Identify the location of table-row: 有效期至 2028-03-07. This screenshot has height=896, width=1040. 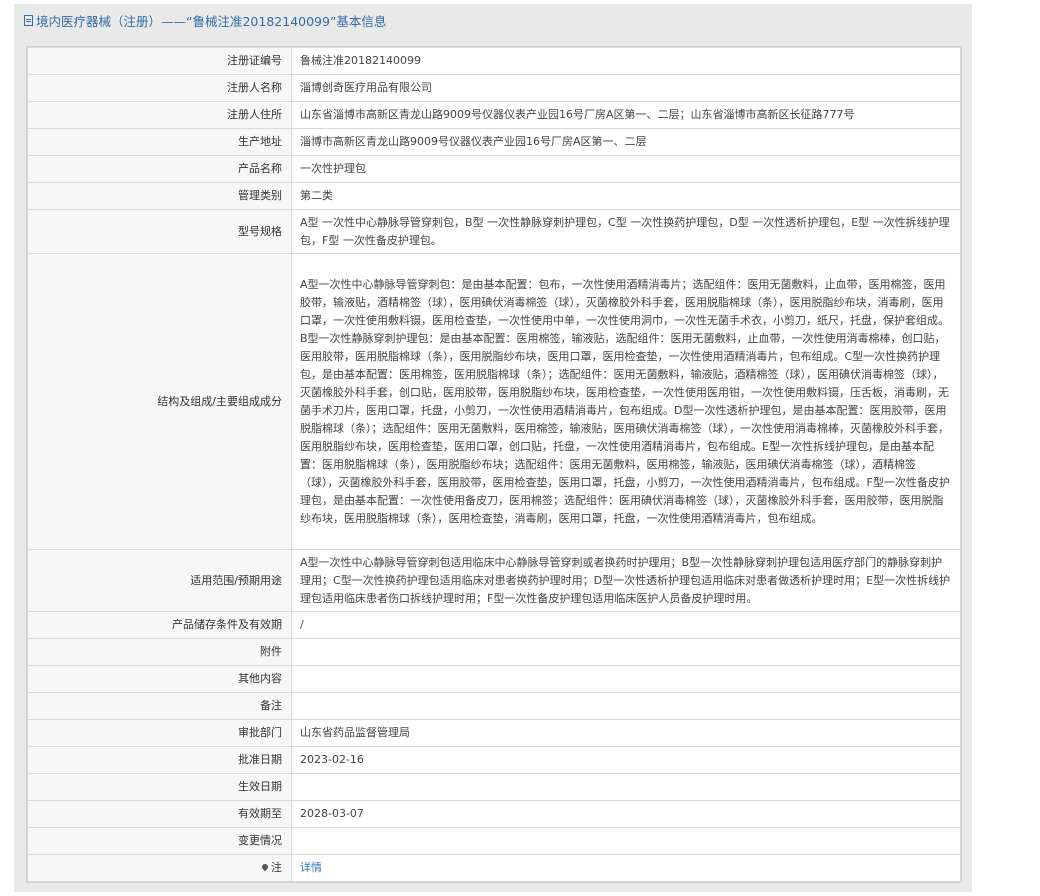
(494, 814).